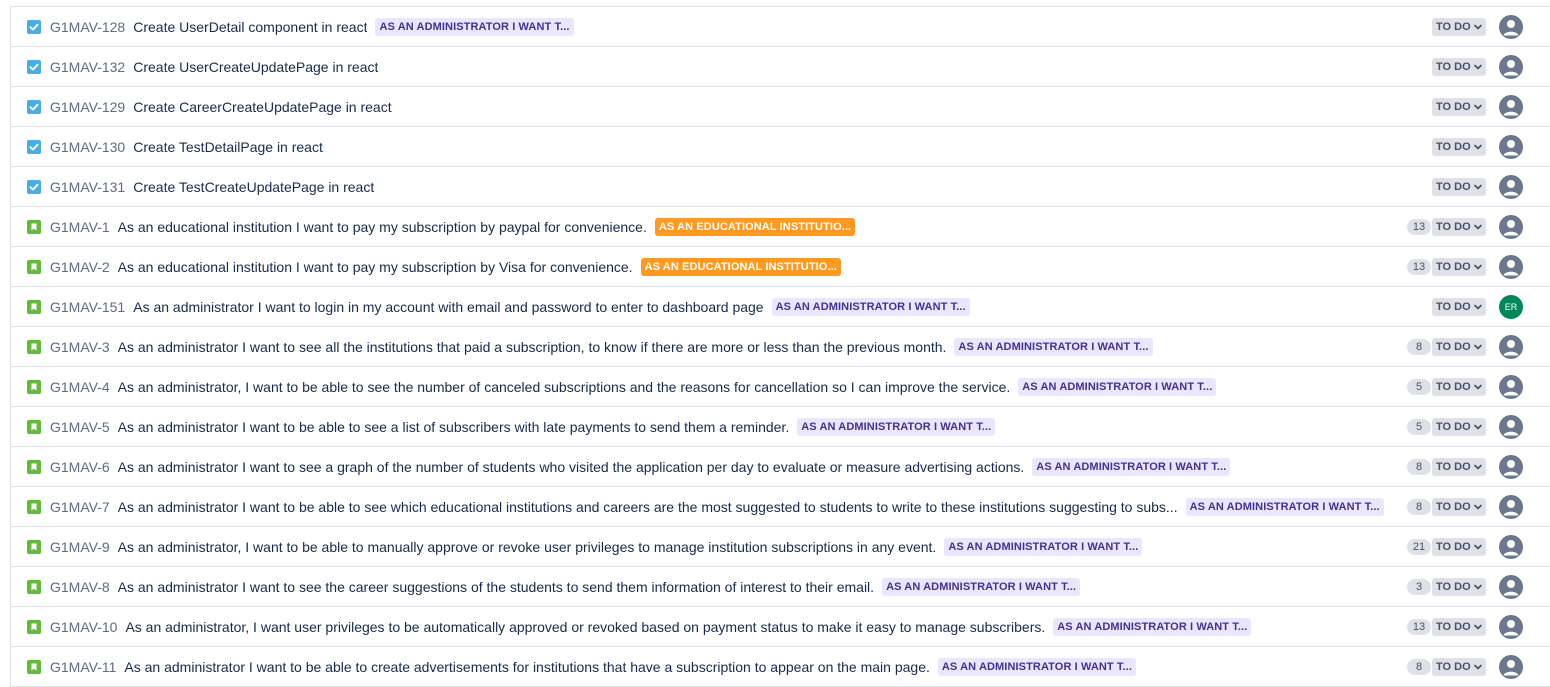  What do you see at coordinates (80, 507) in the screenshot?
I see `issue-key: G1MAV-7` at bounding box center [80, 507].